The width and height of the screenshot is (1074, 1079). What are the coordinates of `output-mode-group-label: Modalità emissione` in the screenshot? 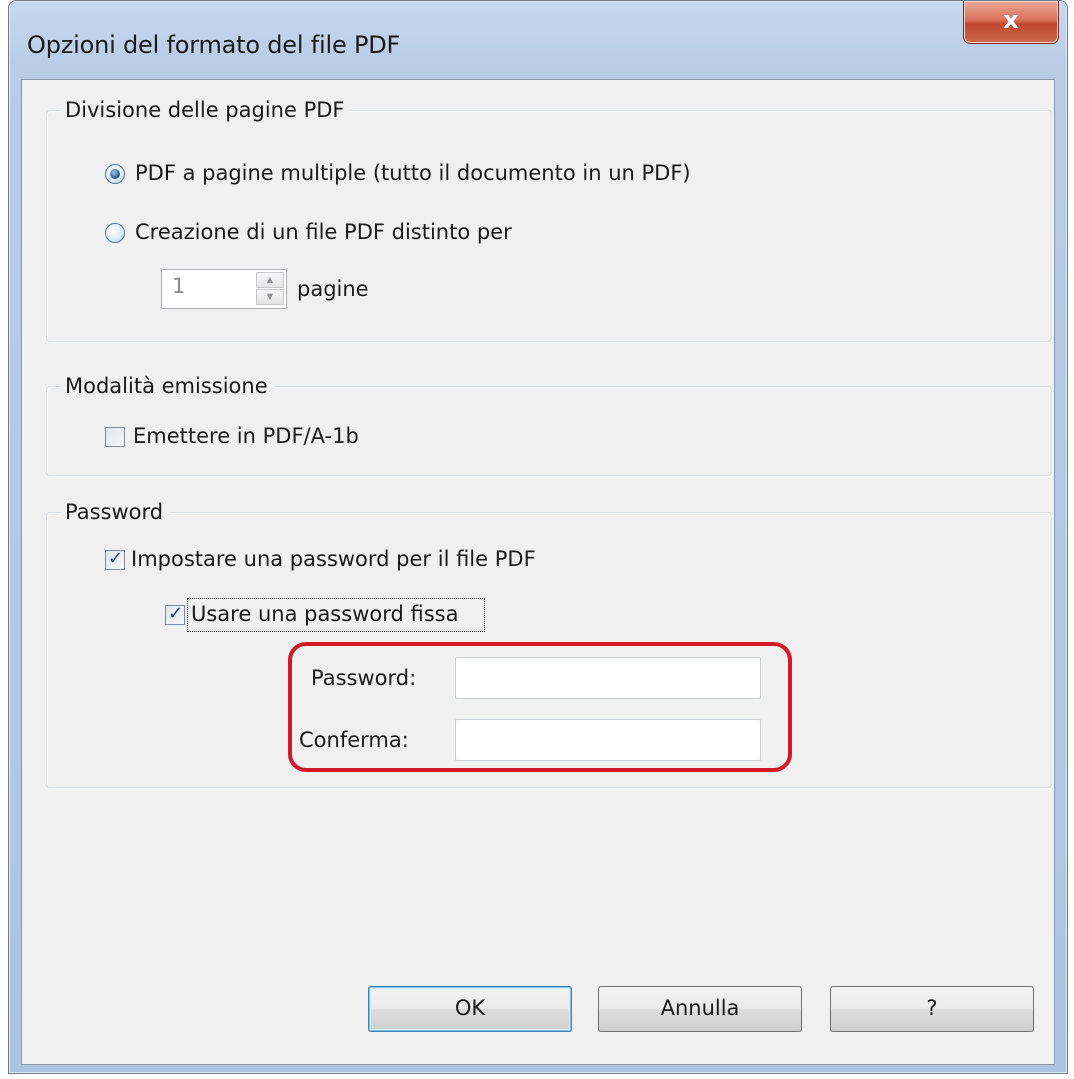 It's located at (167, 386).